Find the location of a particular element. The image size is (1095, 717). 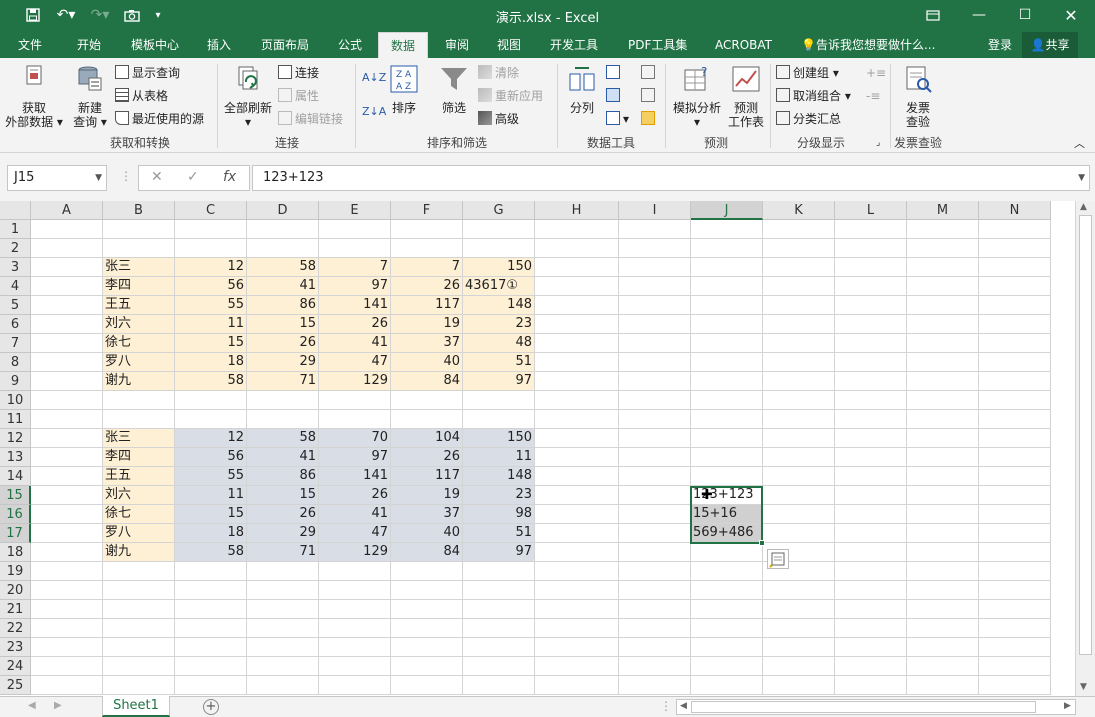

value-cell: 71 is located at coordinates (283, 381).